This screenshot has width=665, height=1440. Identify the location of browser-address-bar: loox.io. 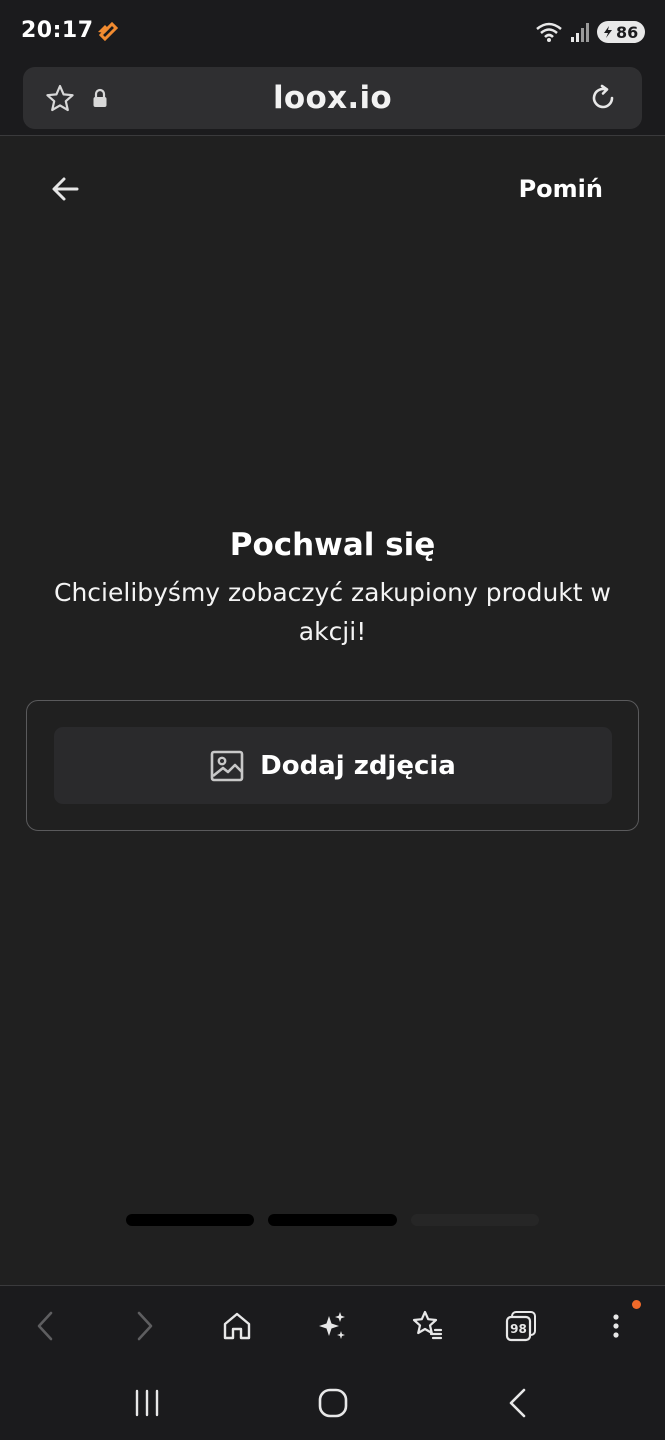
(332, 100).